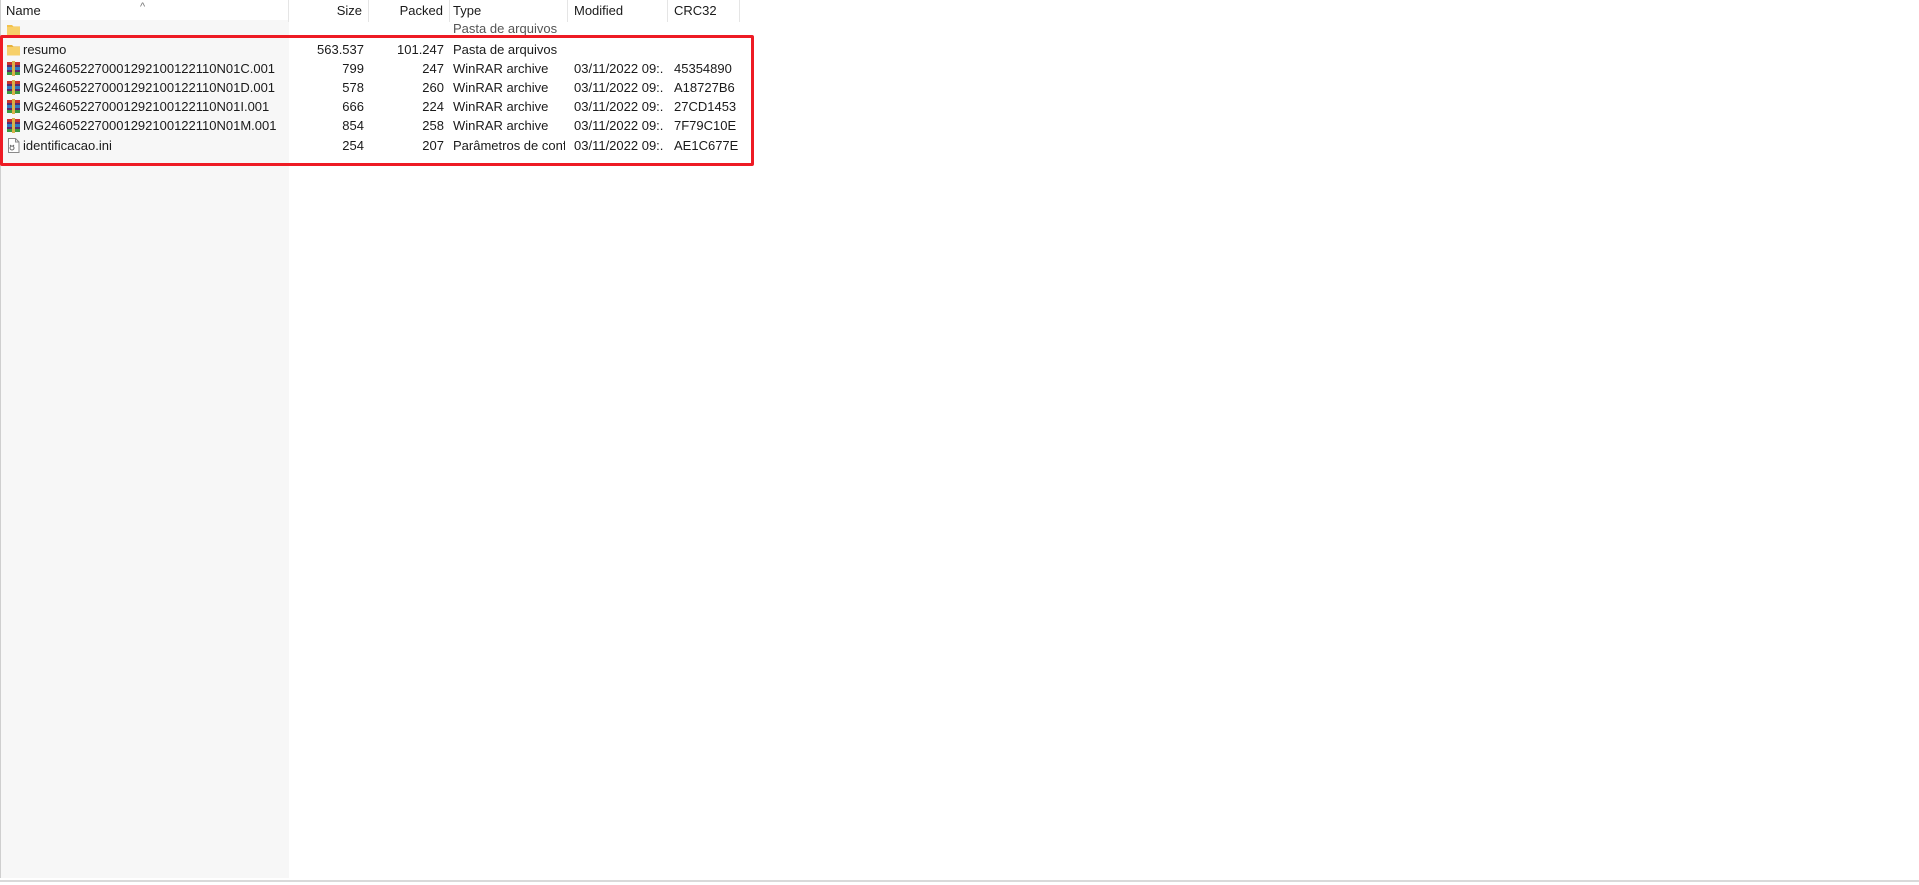  Describe the element at coordinates (23, 10) in the screenshot. I see `column-header-name-label: Name` at that location.